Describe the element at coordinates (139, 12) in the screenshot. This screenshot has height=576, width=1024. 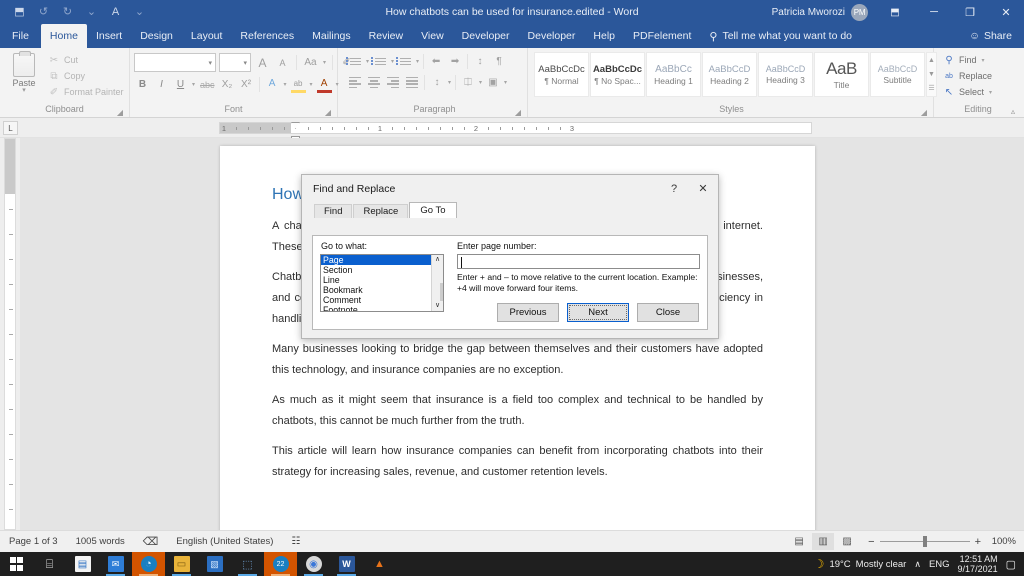
I see `qat-customize-icon: ⌄` at that location.